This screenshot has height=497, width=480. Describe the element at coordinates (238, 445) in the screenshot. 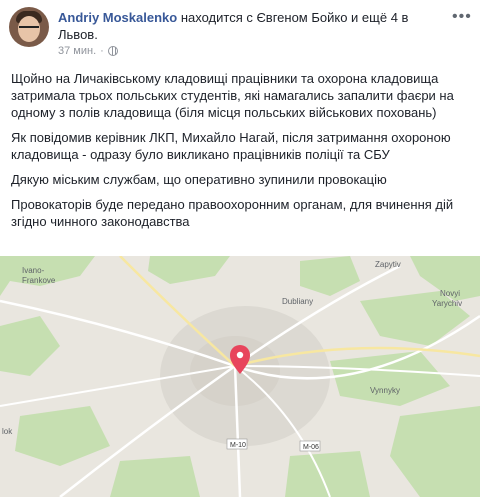

I see `road-badge-label: M-10` at that location.